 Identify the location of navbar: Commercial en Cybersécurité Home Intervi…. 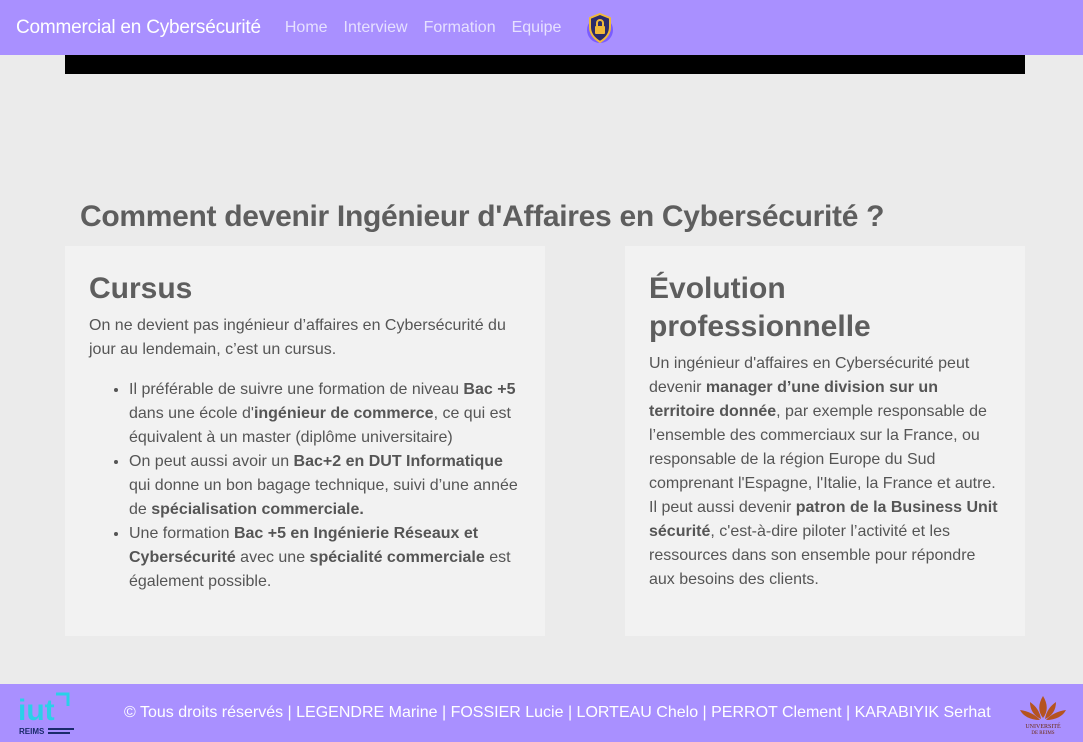
(541, 27).